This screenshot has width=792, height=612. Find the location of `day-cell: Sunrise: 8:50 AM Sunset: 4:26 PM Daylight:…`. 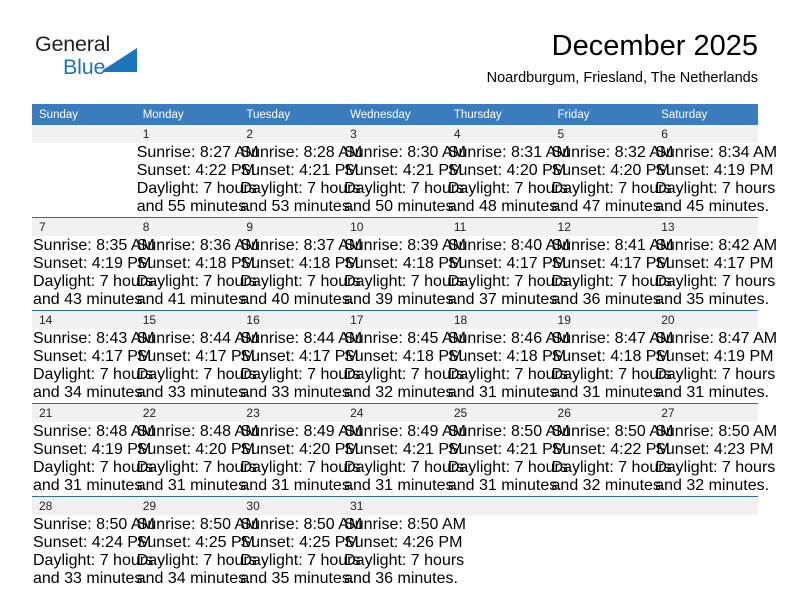

day-cell: Sunrise: 8:50 AM Sunset: 4:26 PM Daylight:… is located at coordinates (404, 552).